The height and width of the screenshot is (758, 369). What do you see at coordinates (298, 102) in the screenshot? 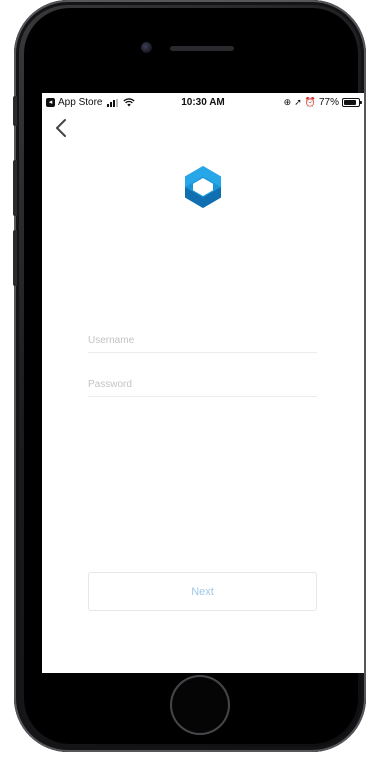
I see `location-arrow-icon: ➚` at bounding box center [298, 102].